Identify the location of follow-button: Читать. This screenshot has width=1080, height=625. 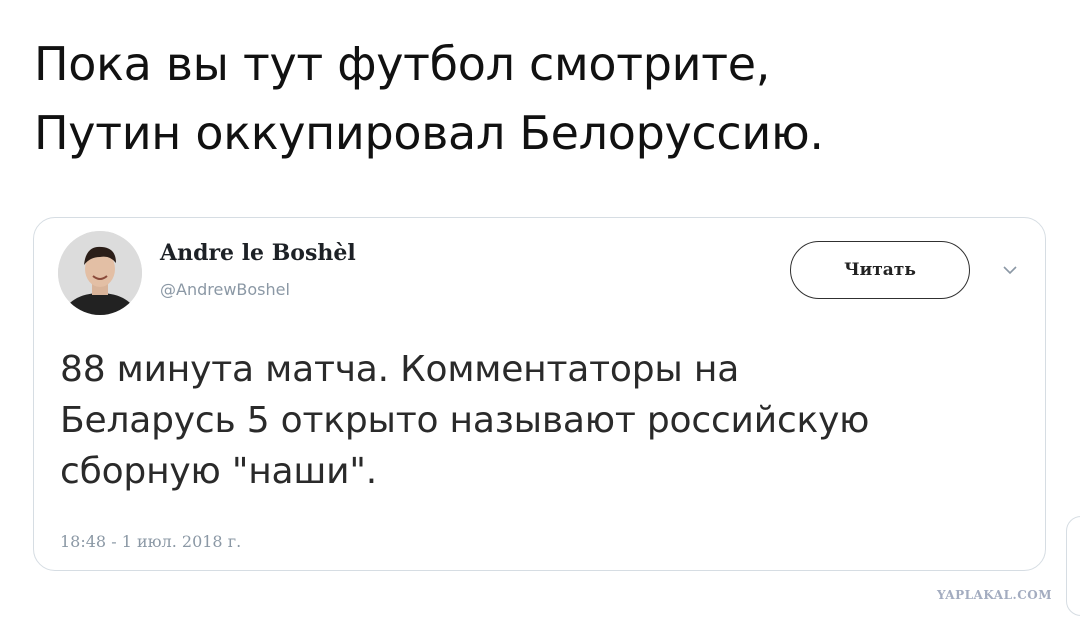
(880, 270).